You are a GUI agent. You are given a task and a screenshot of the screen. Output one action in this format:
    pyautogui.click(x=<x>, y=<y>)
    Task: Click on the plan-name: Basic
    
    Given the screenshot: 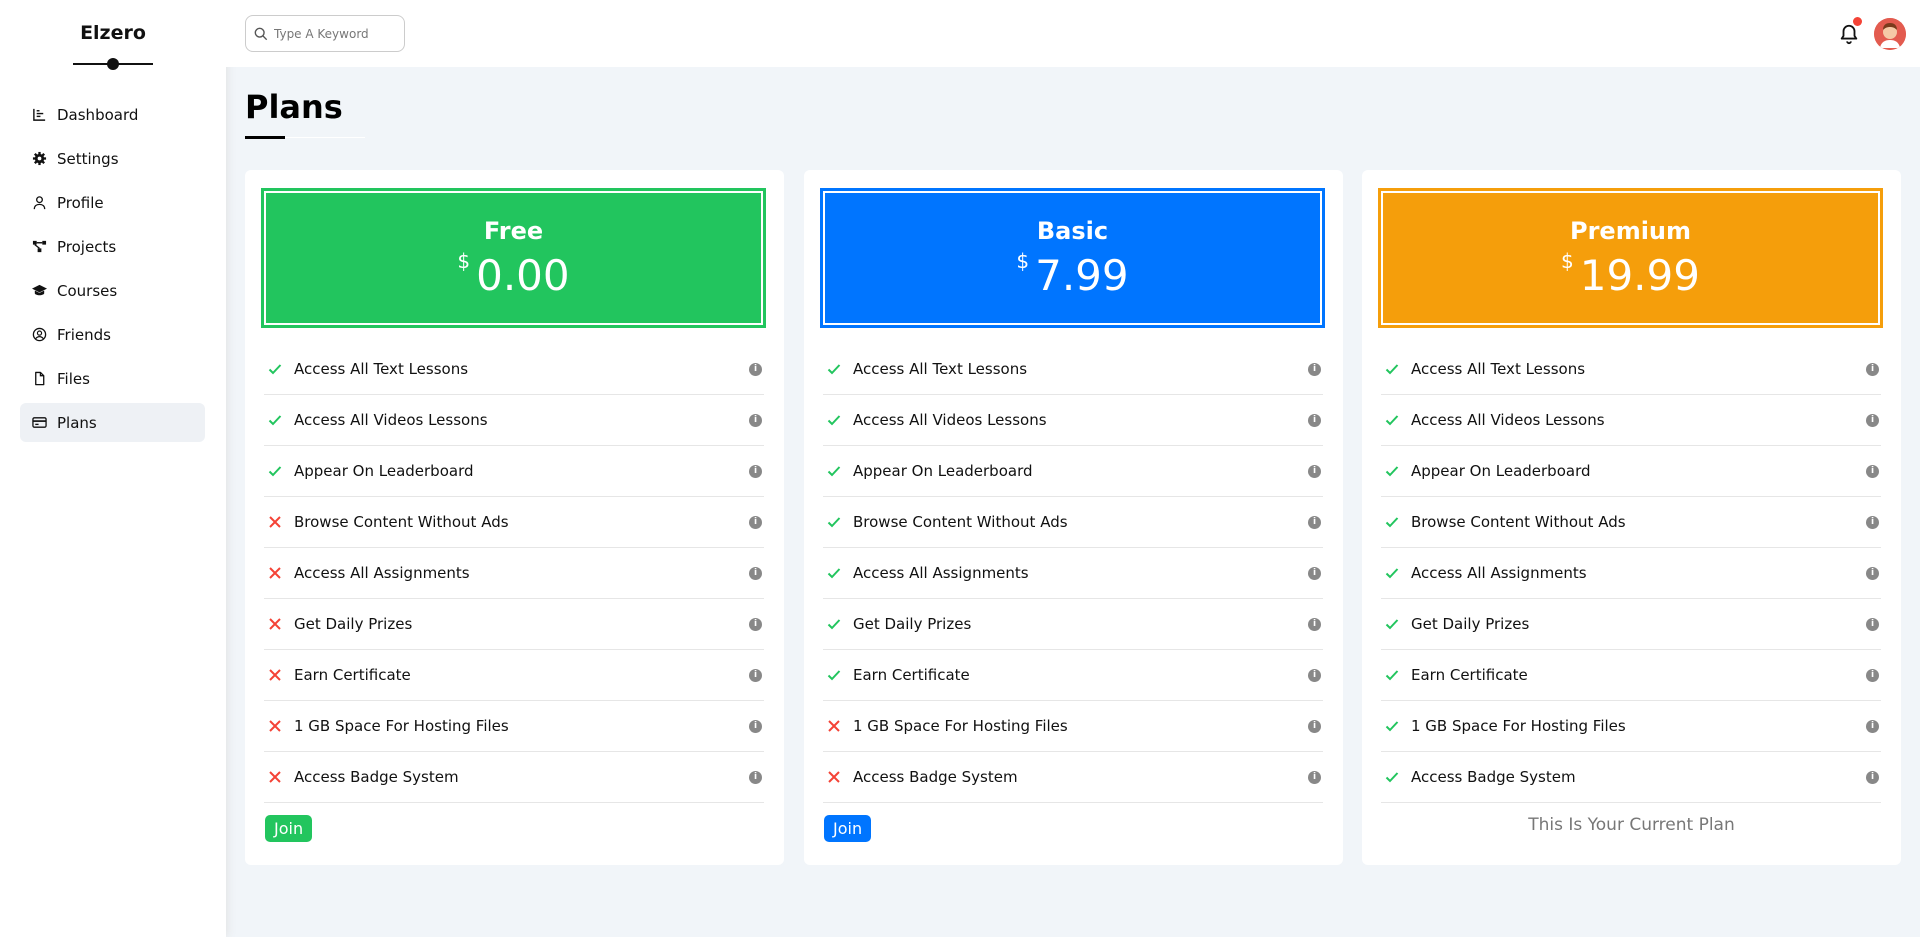 What is the action you would take?
    pyautogui.click(x=1072, y=231)
    